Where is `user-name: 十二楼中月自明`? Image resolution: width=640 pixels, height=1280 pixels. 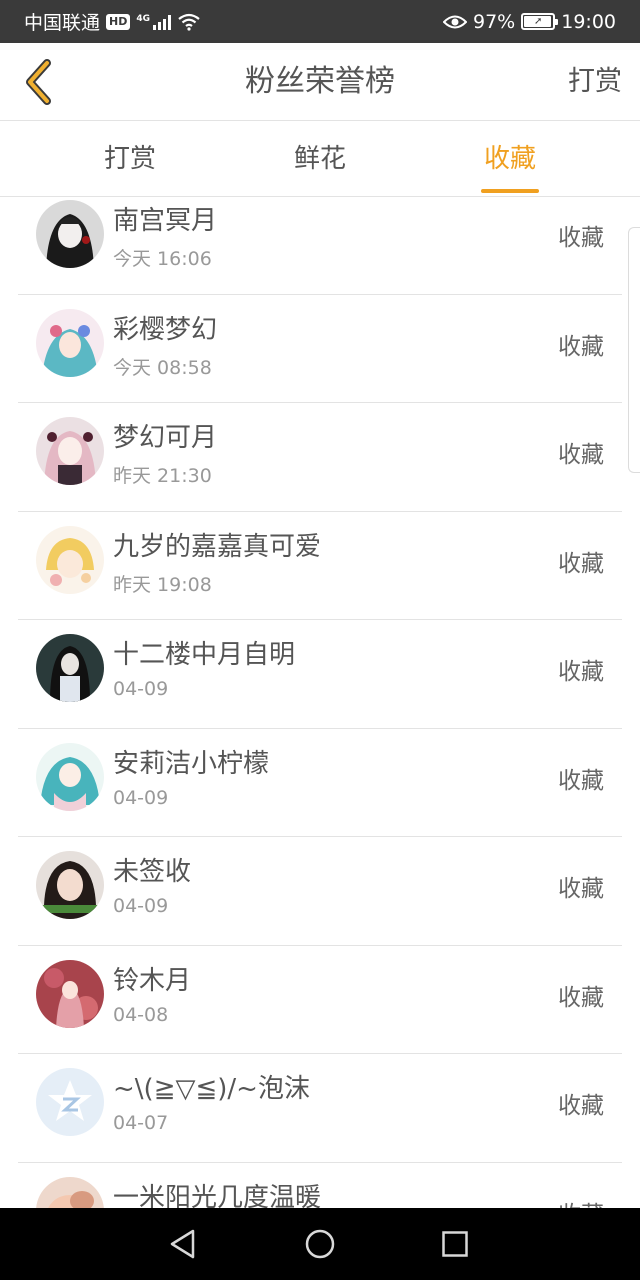 user-name: 十二楼中月自明 is located at coordinates (204, 655).